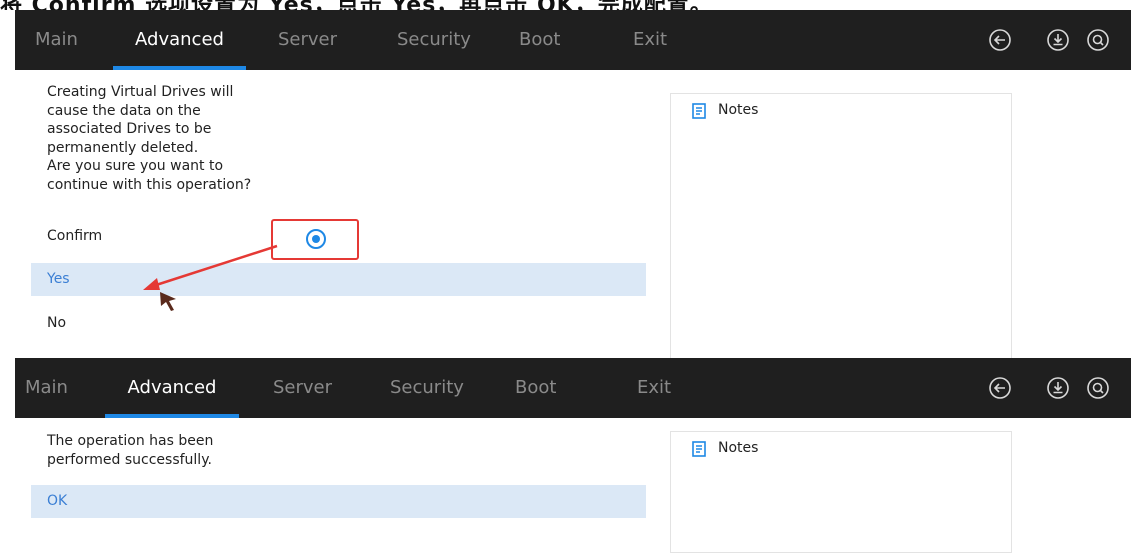 Image resolution: width=1131 pixels, height=553 pixels. I want to click on option-ok: OK, so click(338, 501).